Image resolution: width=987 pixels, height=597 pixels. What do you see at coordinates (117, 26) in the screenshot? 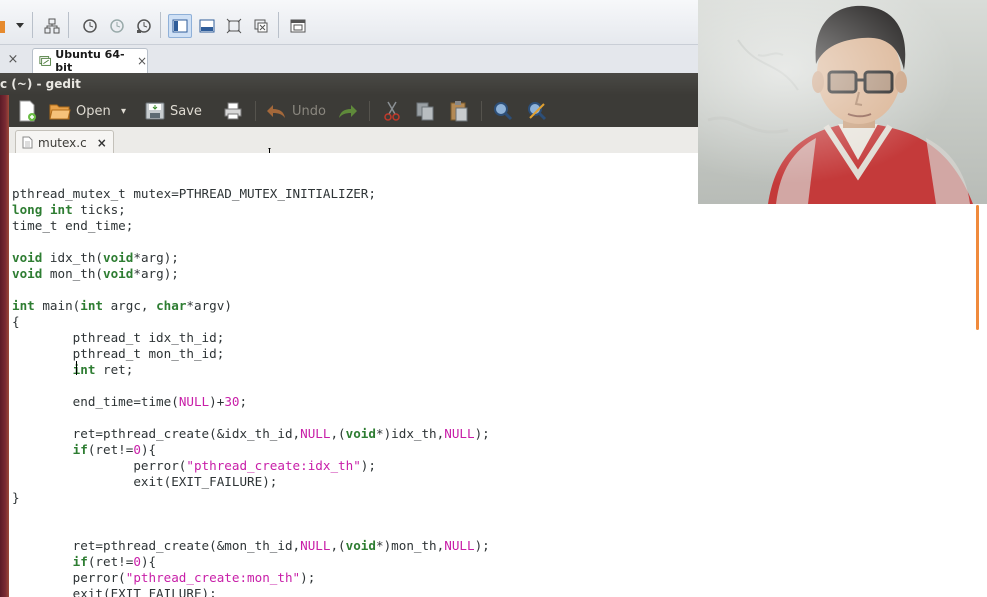
I see `revert-snapshot-icon` at bounding box center [117, 26].